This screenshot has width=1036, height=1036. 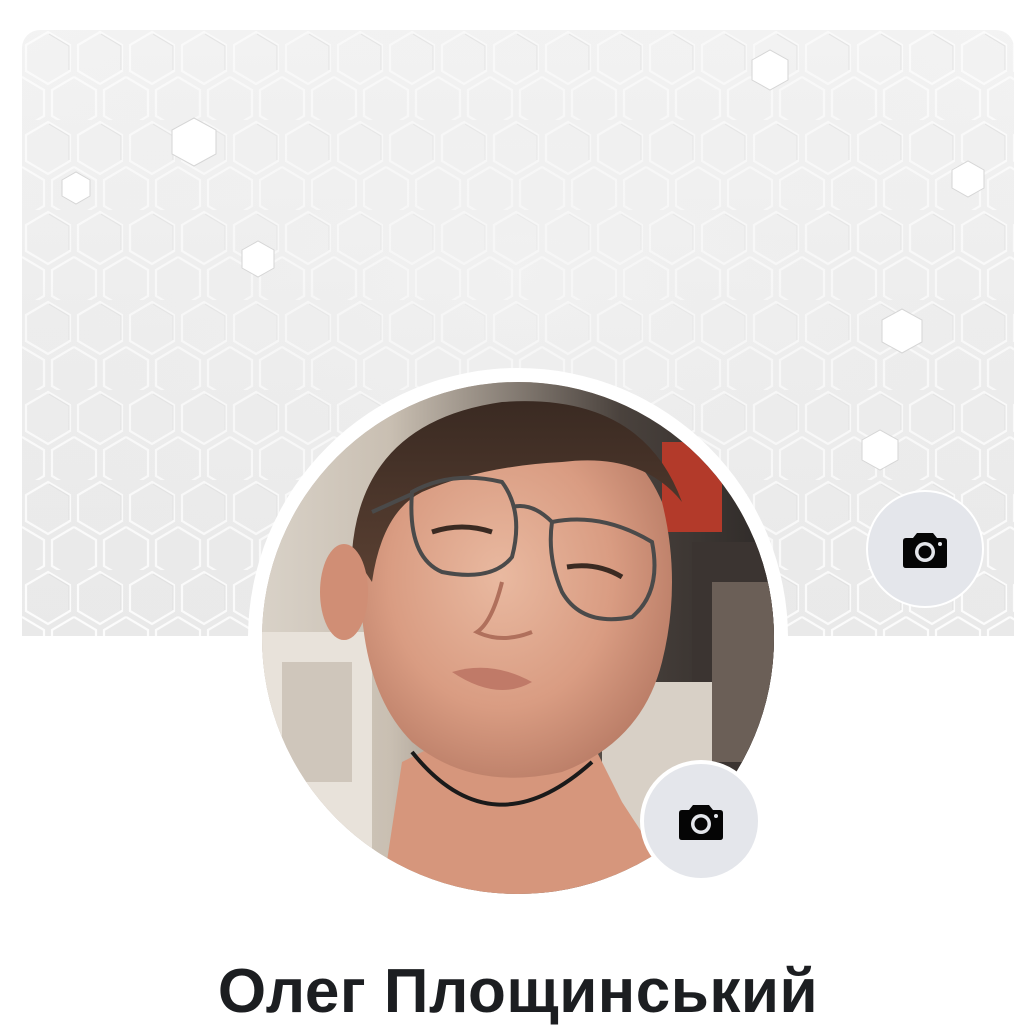 I want to click on edit-cover-photo-button, so click(x=925, y=549).